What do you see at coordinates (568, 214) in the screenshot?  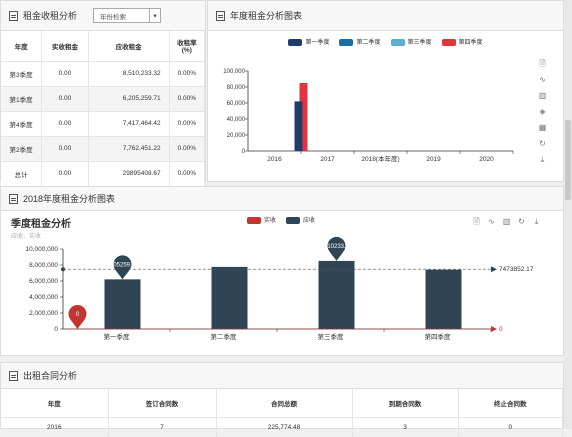 I see `page-scrollbar` at bounding box center [568, 214].